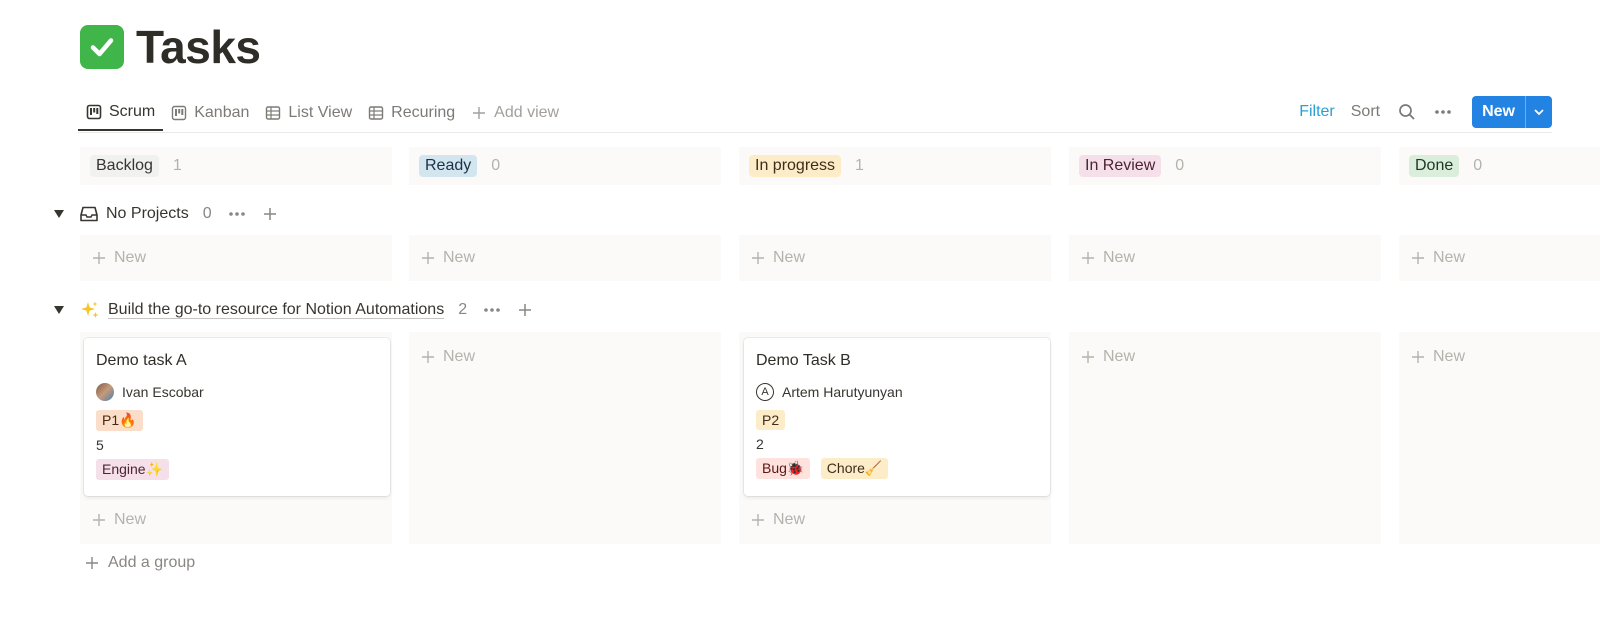 The image size is (1600, 632). What do you see at coordinates (527, 112) in the screenshot?
I see `add-view-label: Add view` at bounding box center [527, 112].